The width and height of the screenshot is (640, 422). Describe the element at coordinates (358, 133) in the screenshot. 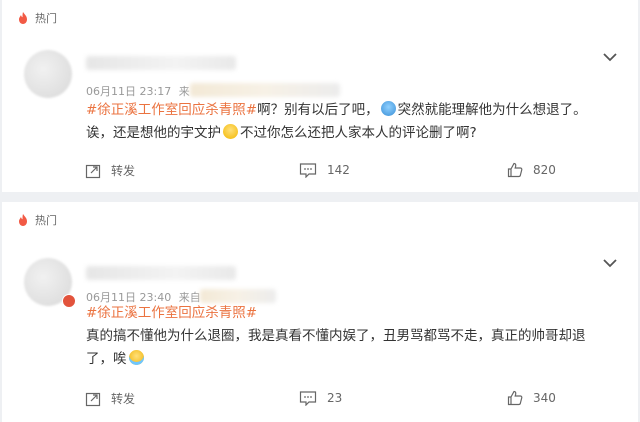

I see `comment-text-line2b: 不过你怎么还把人家本人的评论删了啊?` at that location.